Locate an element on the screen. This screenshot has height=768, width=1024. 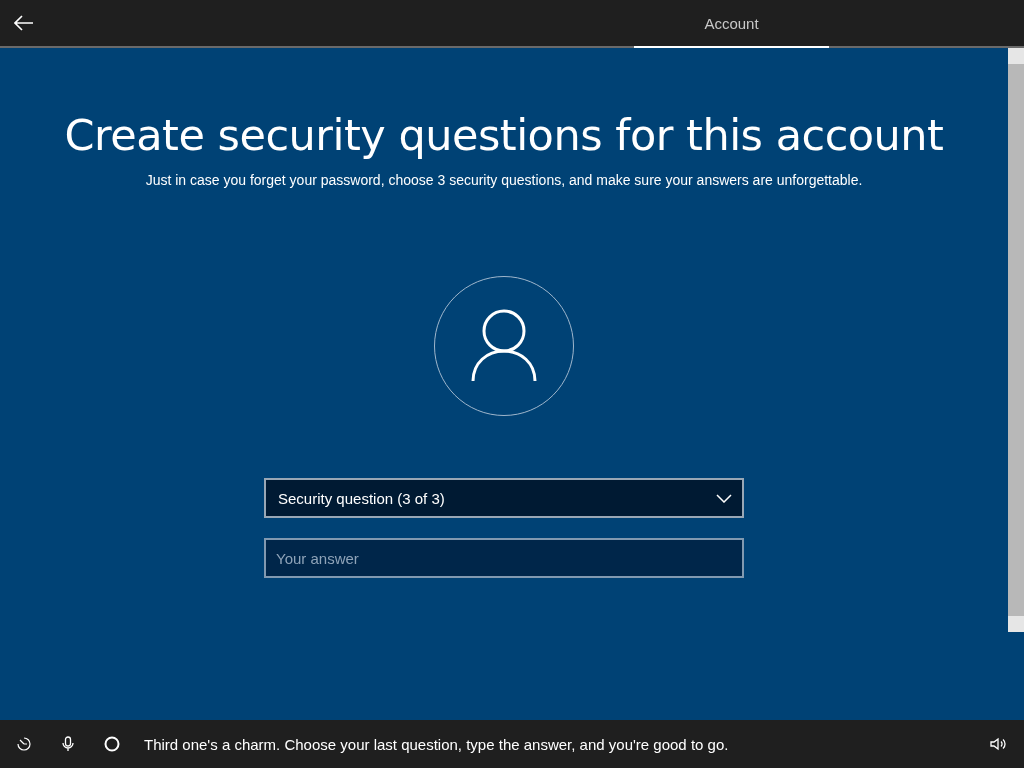
assistant-caption: Third one's a charm. Choose your last question, type the answer, and you're good to go. is located at coordinates (436, 744).